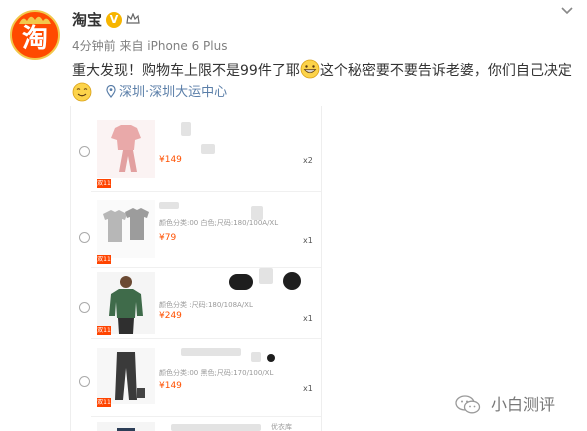 The image size is (587, 431). I want to click on grey-tshirts-image, so click(126, 229).